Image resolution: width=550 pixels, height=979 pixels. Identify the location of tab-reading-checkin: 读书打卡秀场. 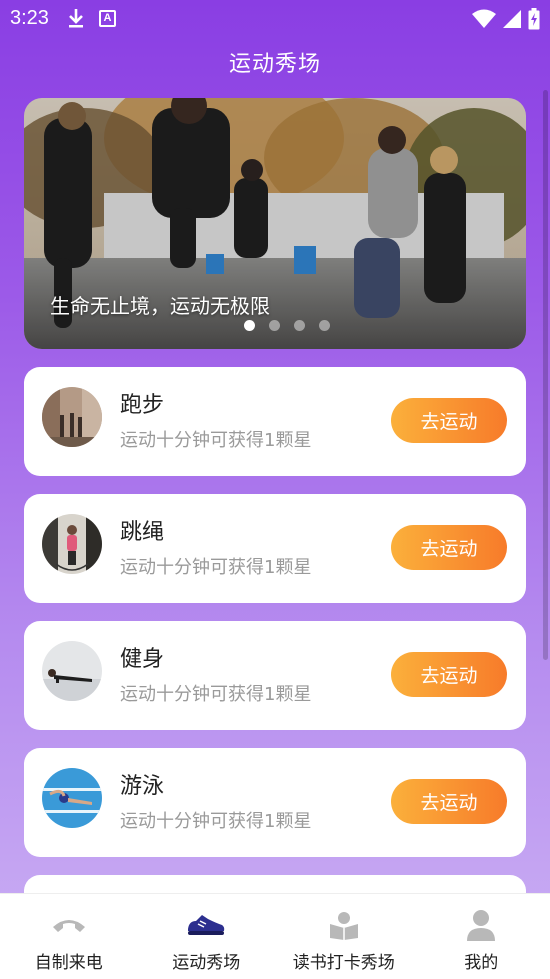
(344, 936).